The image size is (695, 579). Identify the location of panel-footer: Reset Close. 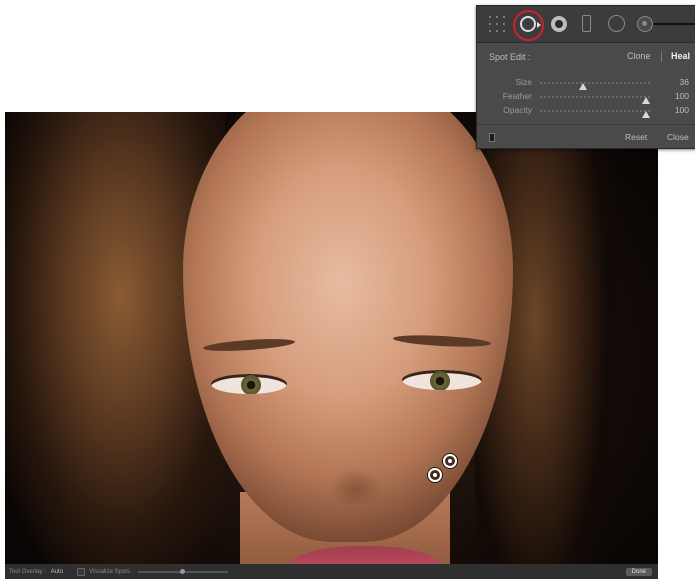
(586, 136).